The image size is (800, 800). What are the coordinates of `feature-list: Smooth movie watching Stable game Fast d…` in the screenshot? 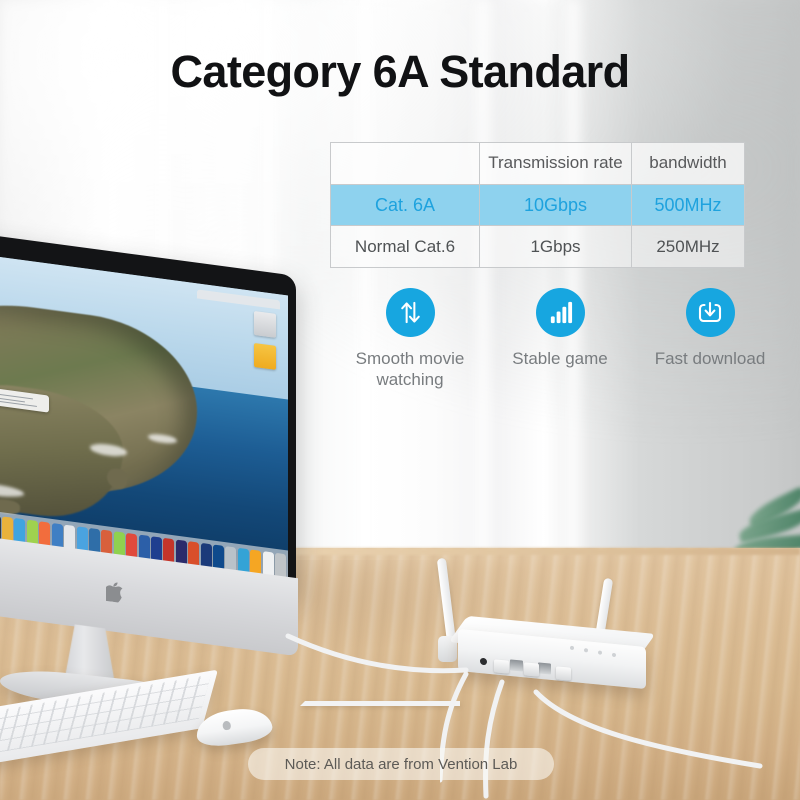 It's located at (560, 339).